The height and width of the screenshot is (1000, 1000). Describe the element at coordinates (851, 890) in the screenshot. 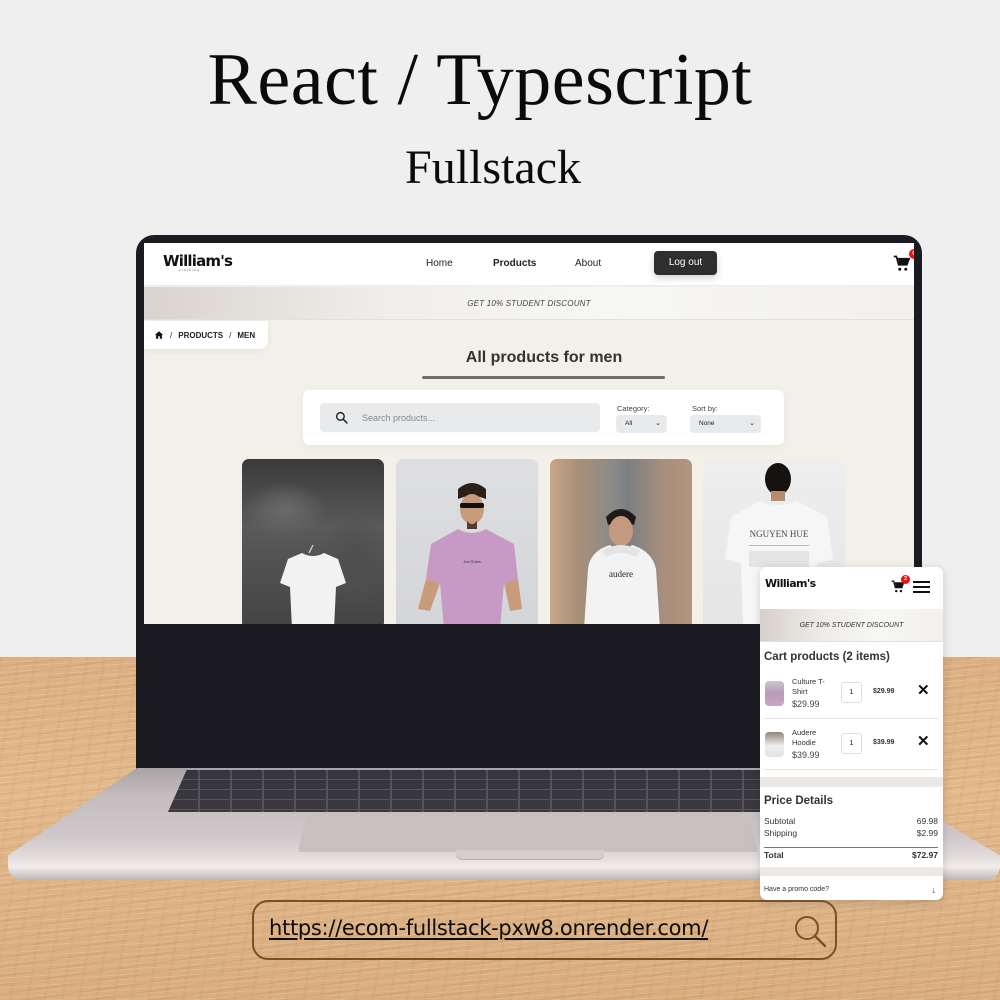

I see `promo-code-toggle: Have a promo code? ↓` at that location.